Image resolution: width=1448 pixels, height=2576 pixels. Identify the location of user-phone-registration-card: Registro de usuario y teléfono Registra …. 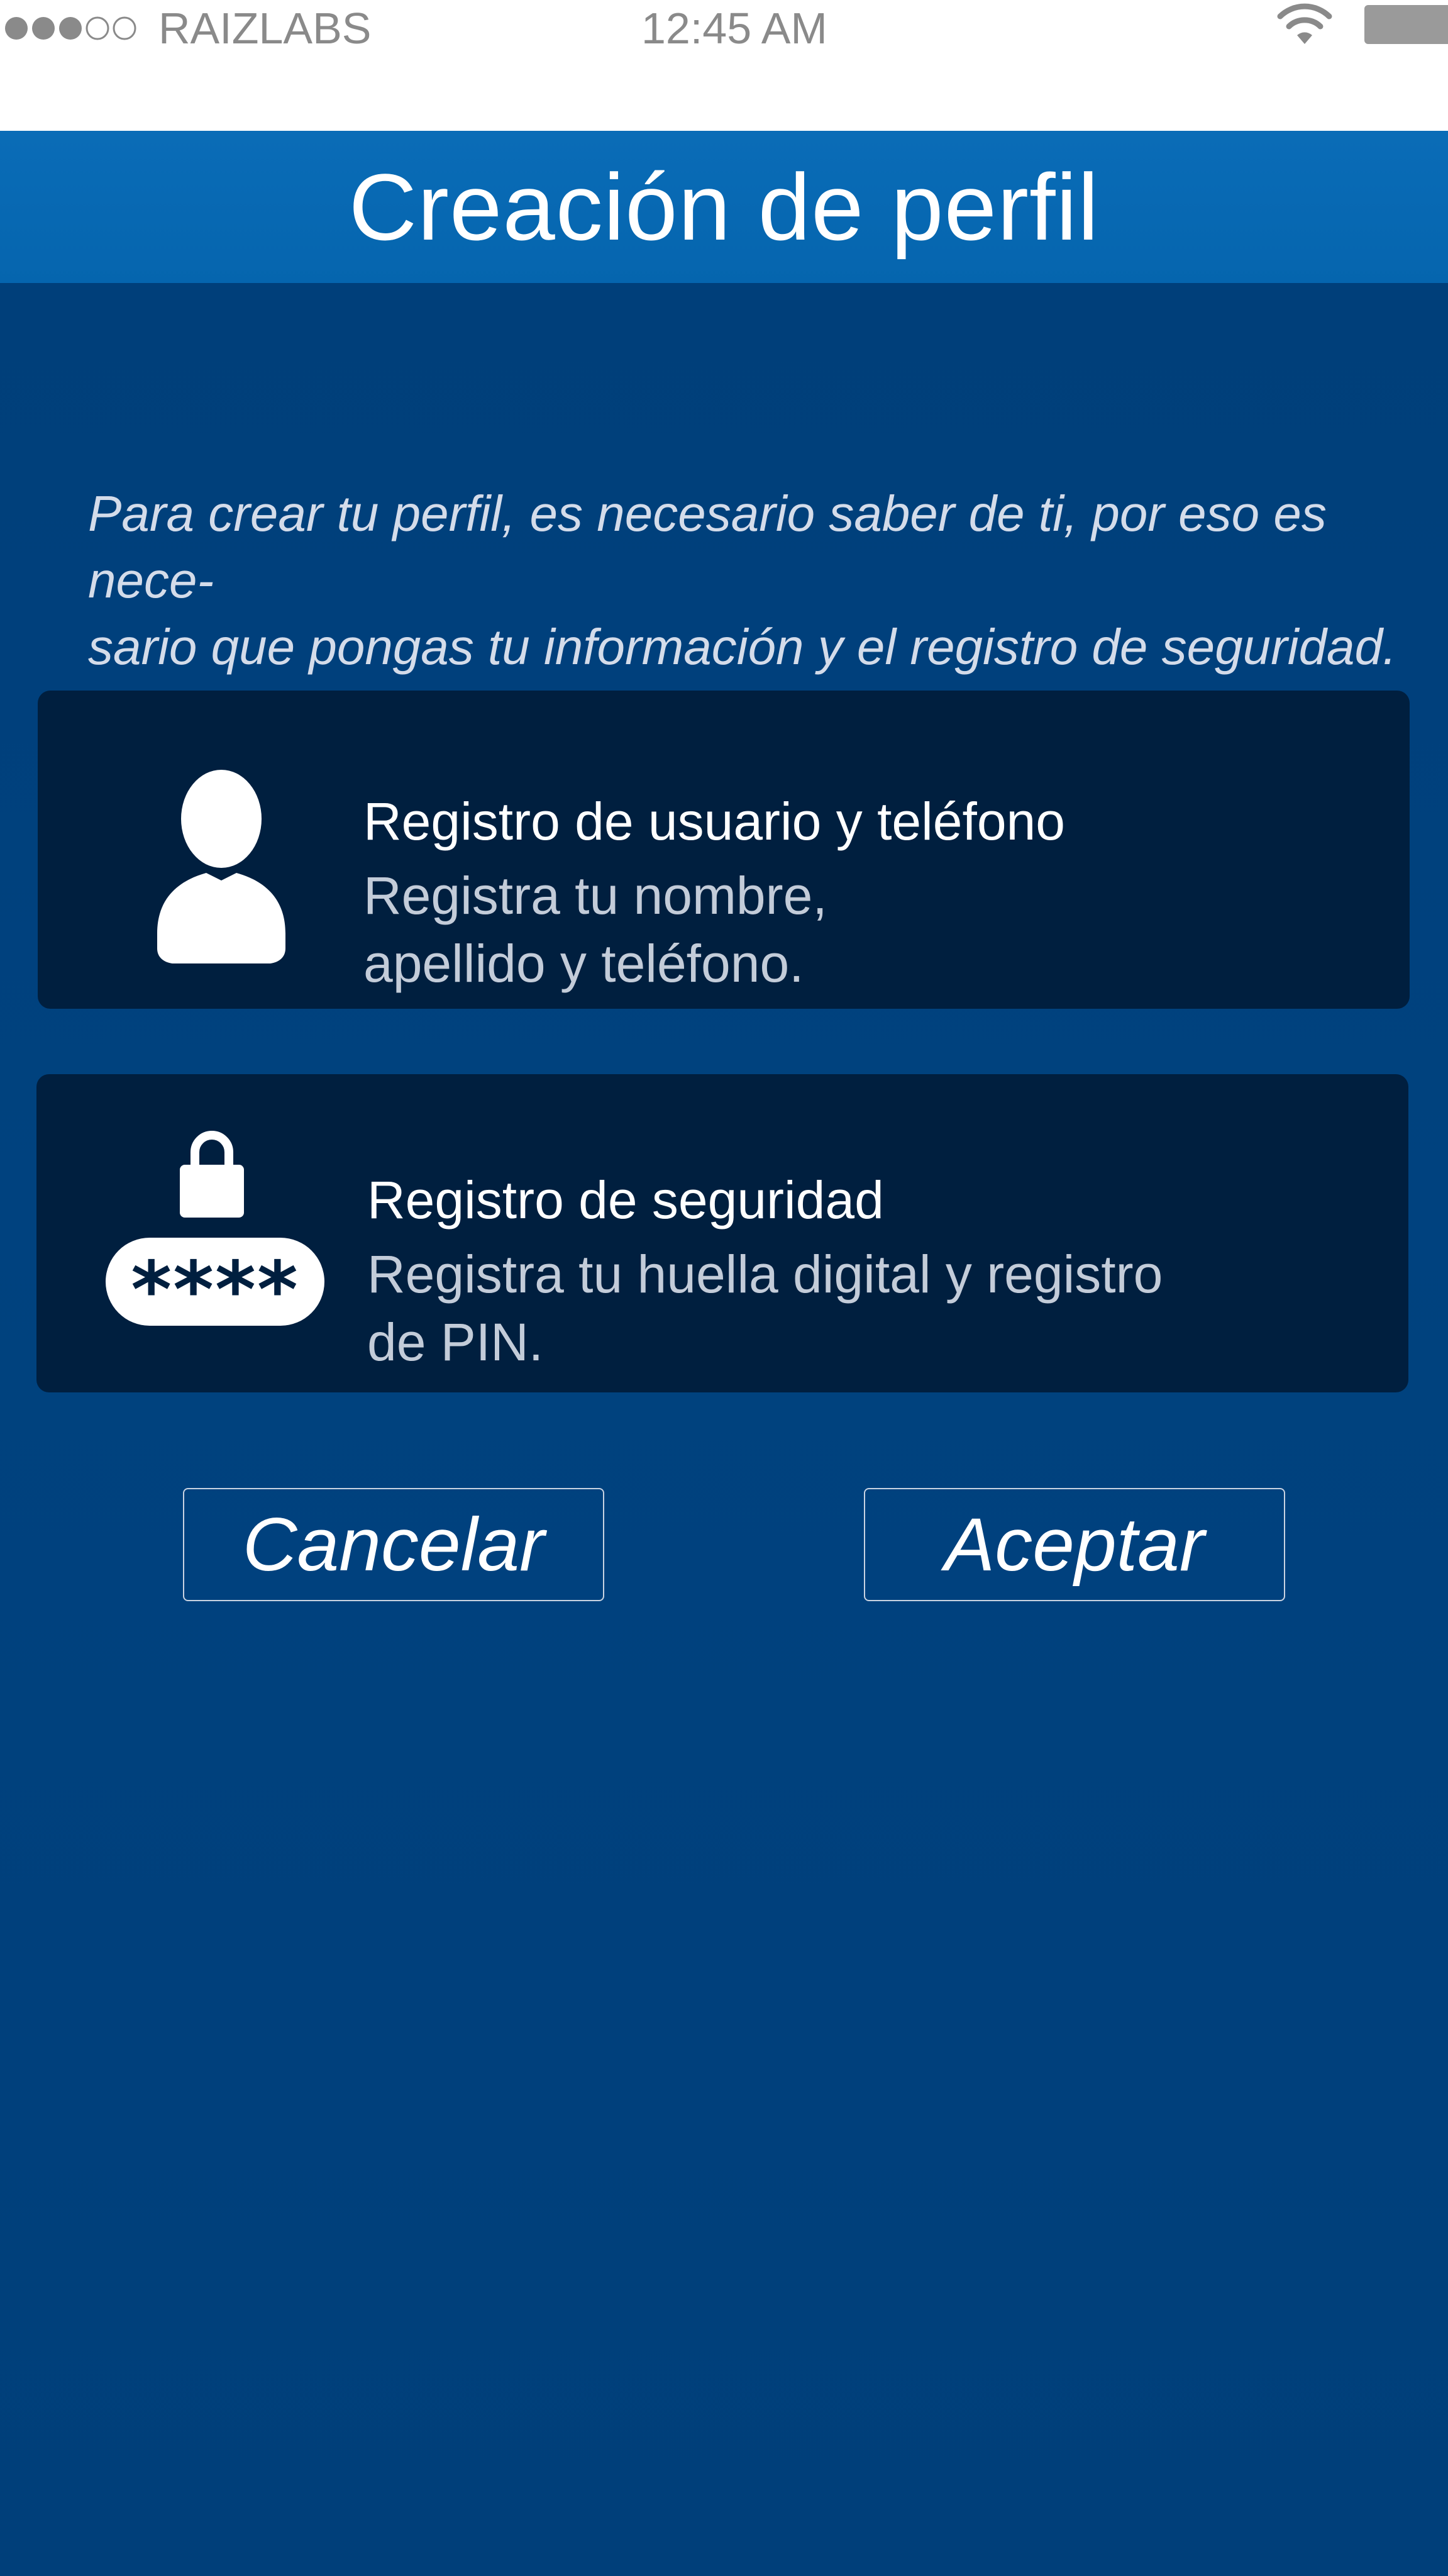
(724, 850).